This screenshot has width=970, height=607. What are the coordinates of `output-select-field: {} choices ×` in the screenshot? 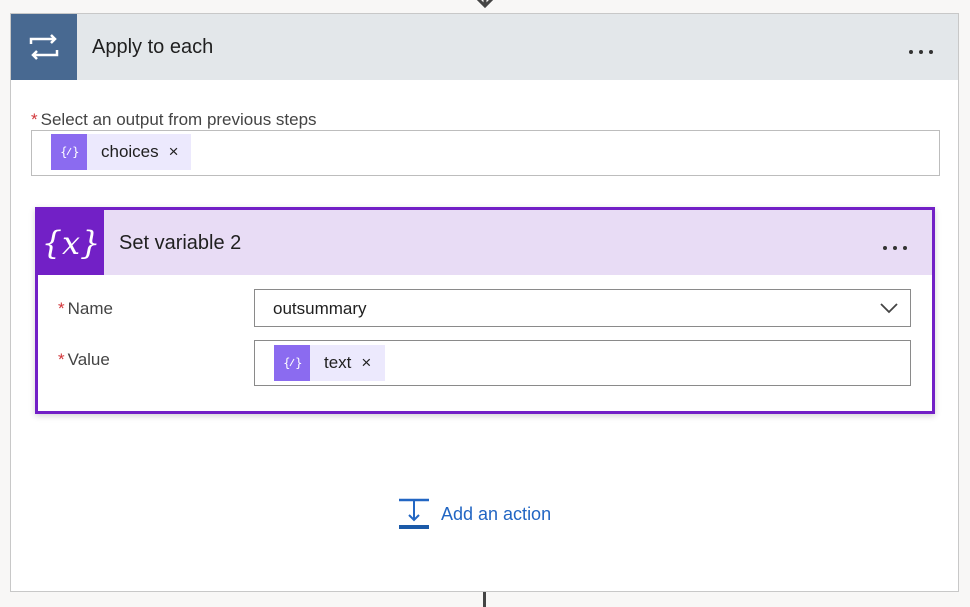 It's located at (485, 153).